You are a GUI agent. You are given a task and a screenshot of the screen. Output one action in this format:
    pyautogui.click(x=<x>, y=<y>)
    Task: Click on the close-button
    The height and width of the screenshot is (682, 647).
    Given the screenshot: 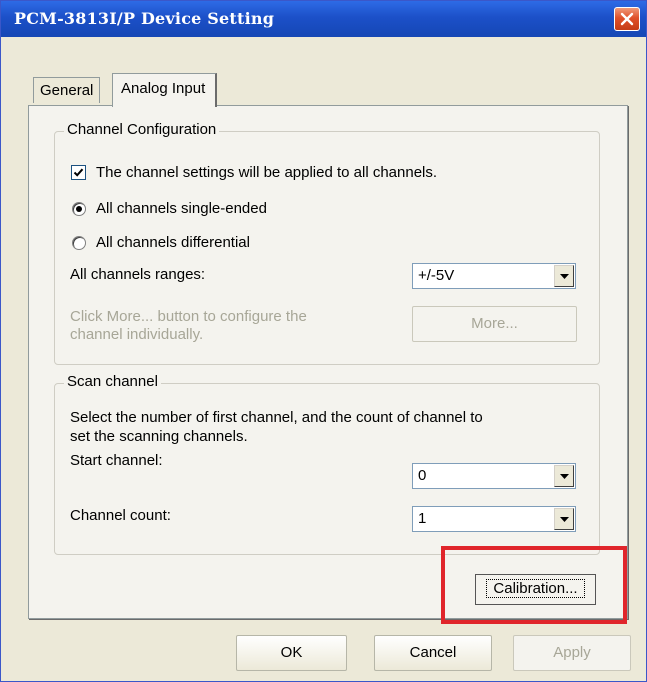 What is the action you would take?
    pyautogui.click(x=627, y=19)
    